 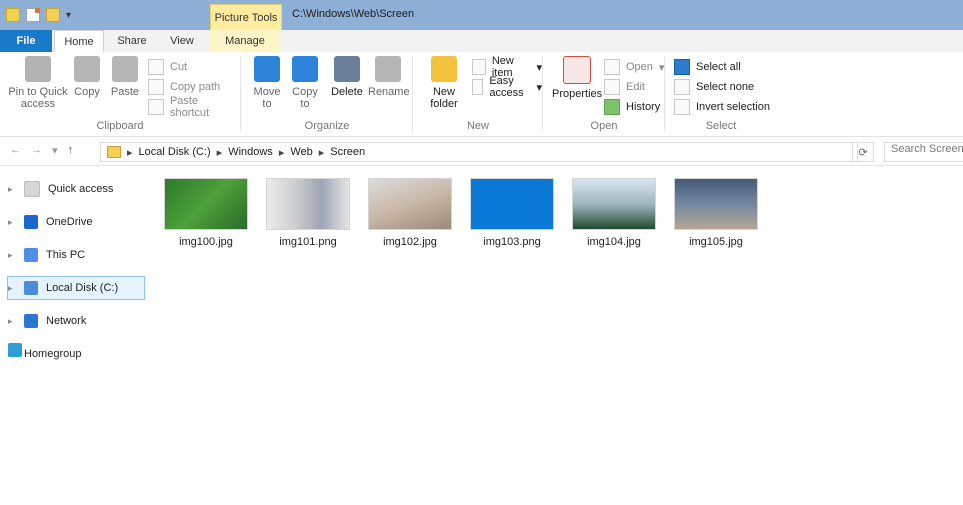 I want to click on paste-shortcut-icon, so click(x=156, y=107).